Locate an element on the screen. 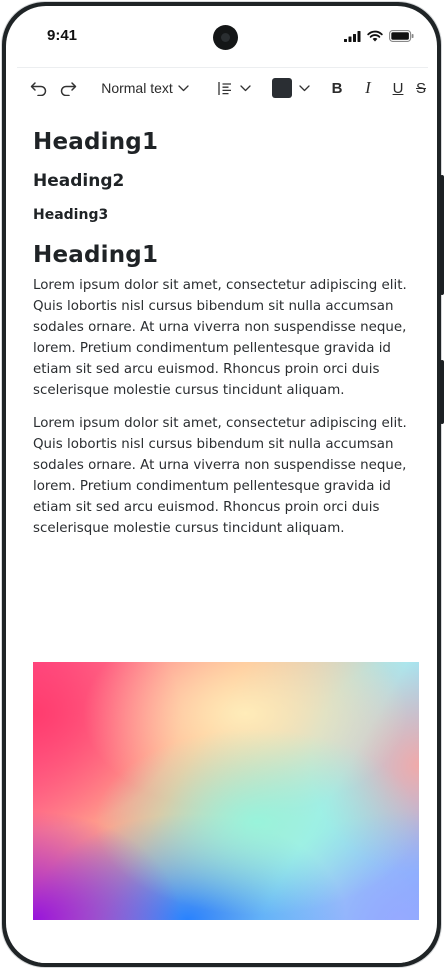 The width and height of the screenshot is (446, 970). status-time: 9:41 is located at coordinates (62, 35).